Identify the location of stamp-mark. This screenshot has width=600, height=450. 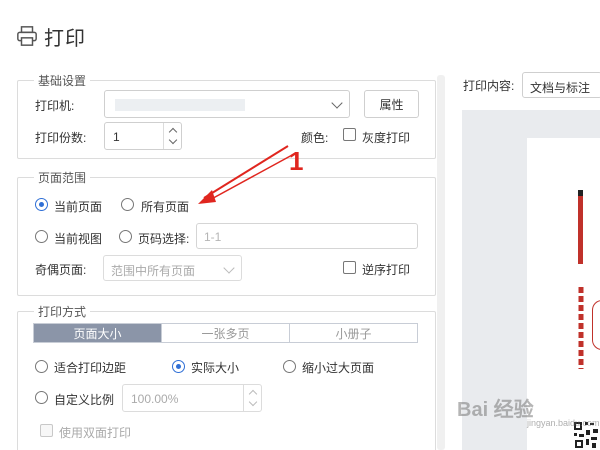
(580, 230).